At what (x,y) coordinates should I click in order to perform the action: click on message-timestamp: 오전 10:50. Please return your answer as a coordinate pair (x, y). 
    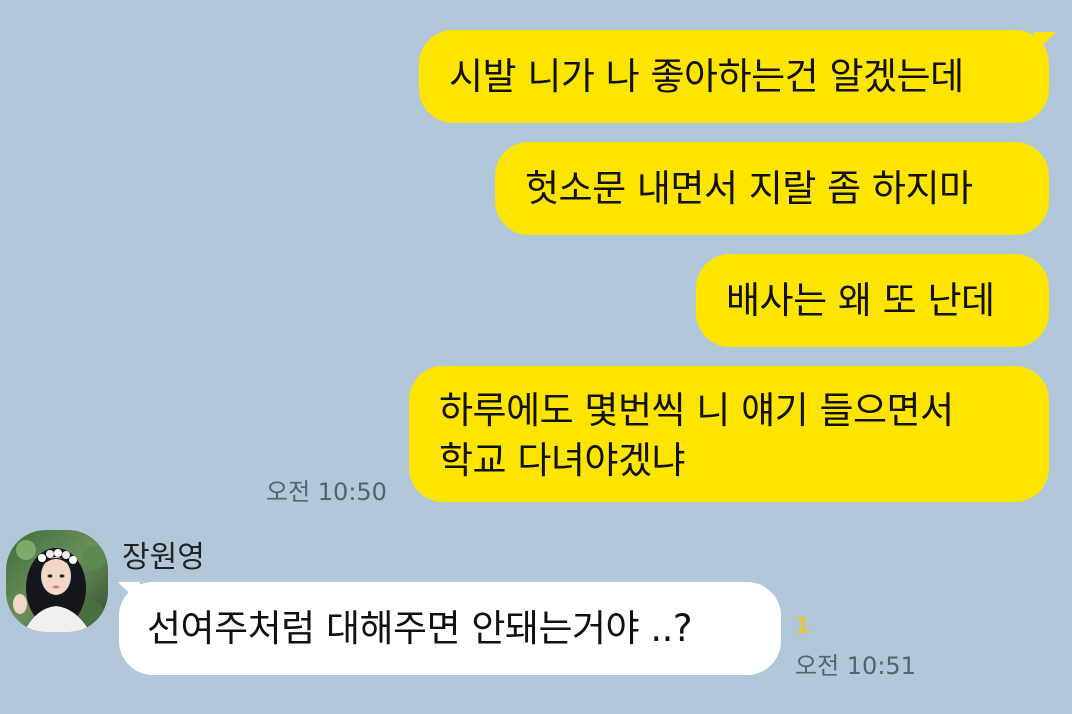
    Looking at the image, I should click on (326, 492).